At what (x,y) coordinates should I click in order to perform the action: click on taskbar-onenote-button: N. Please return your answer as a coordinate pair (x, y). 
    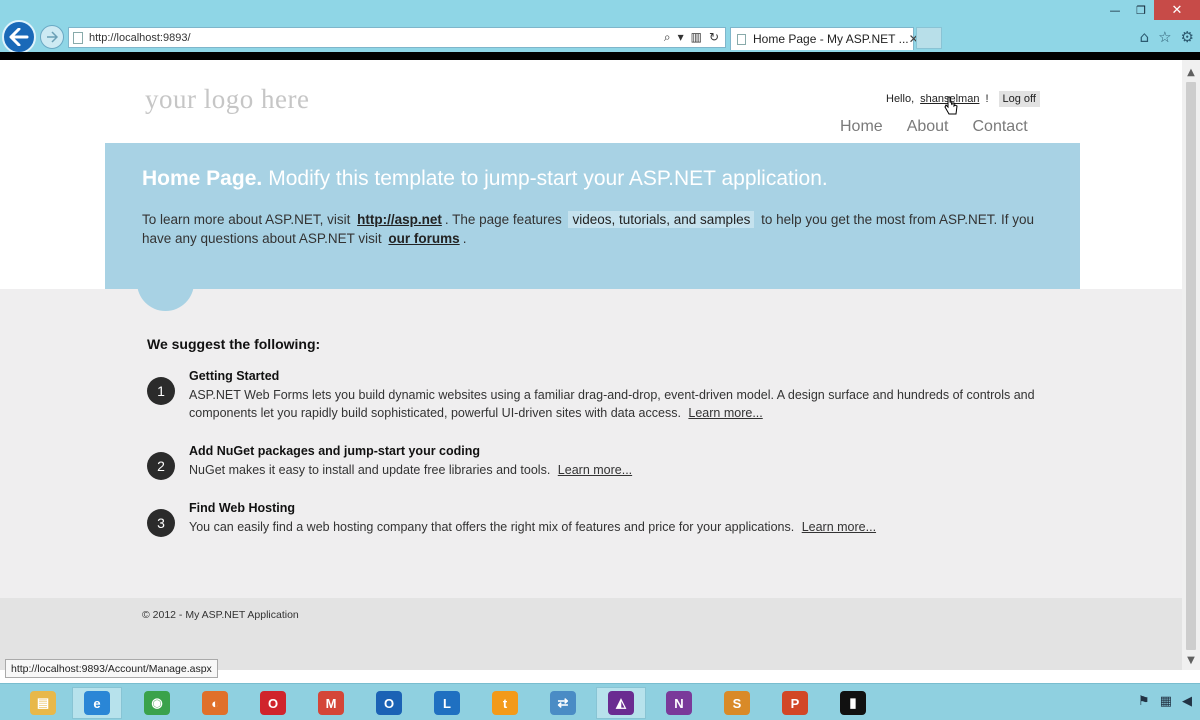
    Looking at the image, I should click on (679, 703).